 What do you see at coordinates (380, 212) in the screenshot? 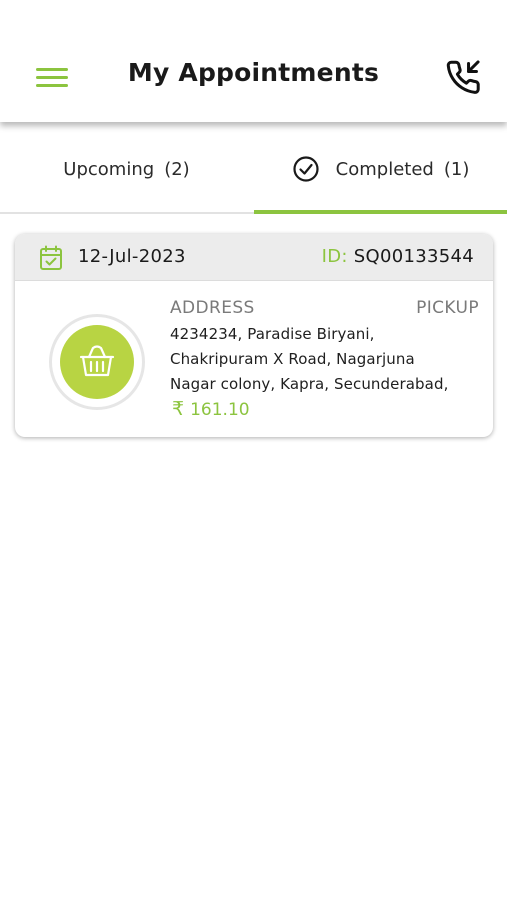
I see `active-tab-indicator` at bounding box center [380, 212].